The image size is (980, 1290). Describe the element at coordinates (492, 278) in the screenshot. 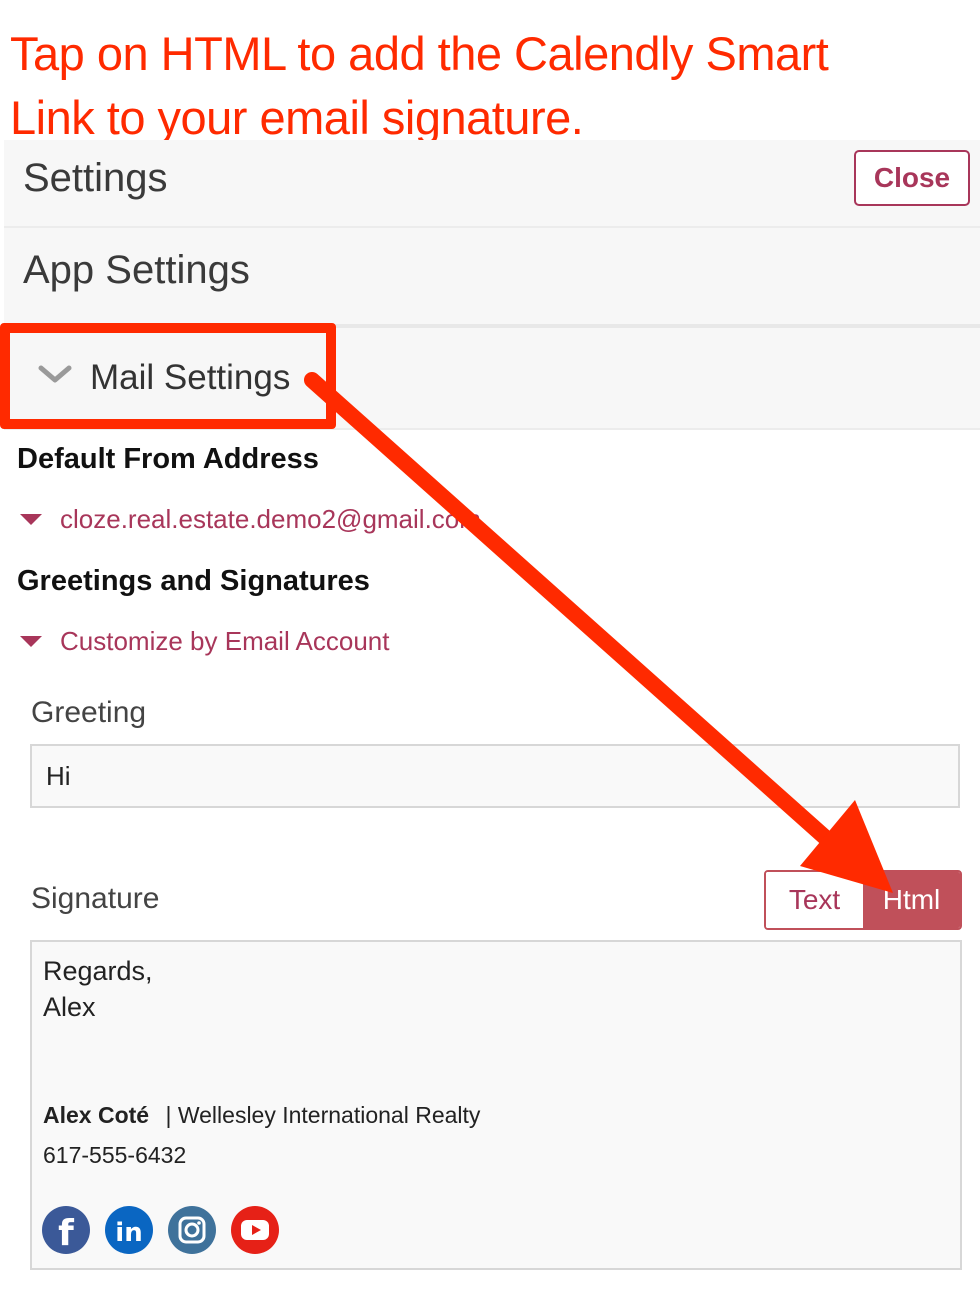

I see `app-settings-header: App Settings` at that location.